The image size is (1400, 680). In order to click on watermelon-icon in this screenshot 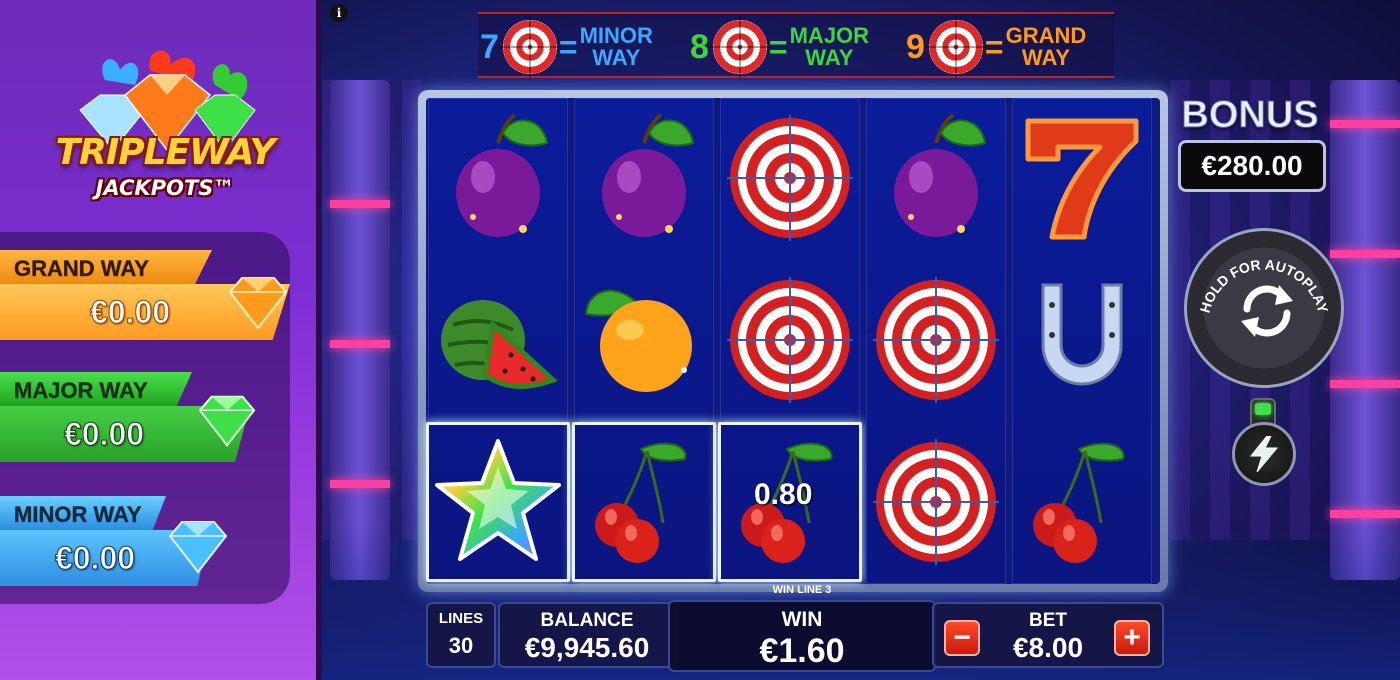, I will do `click(499, 344)`.